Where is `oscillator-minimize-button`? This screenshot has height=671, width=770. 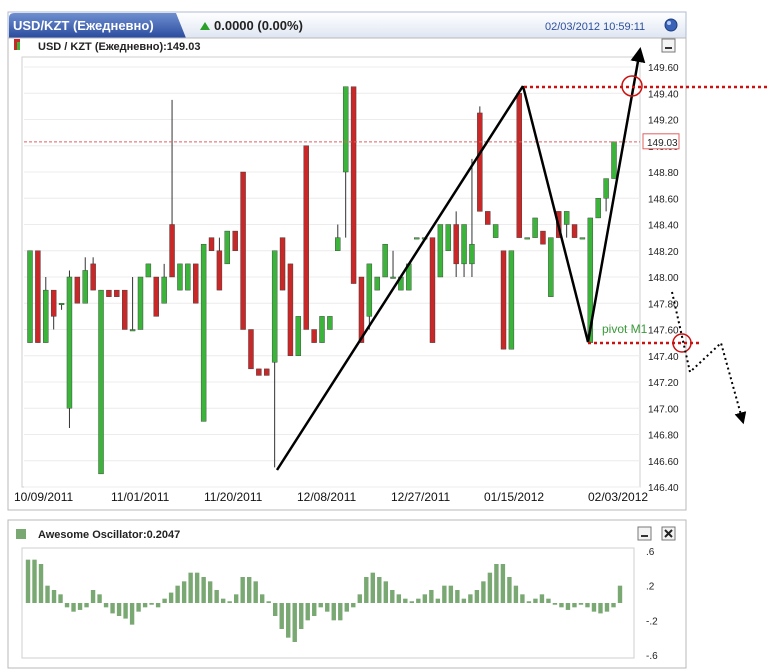
oscillator-minimize-button is located at coordinates (644, 533).